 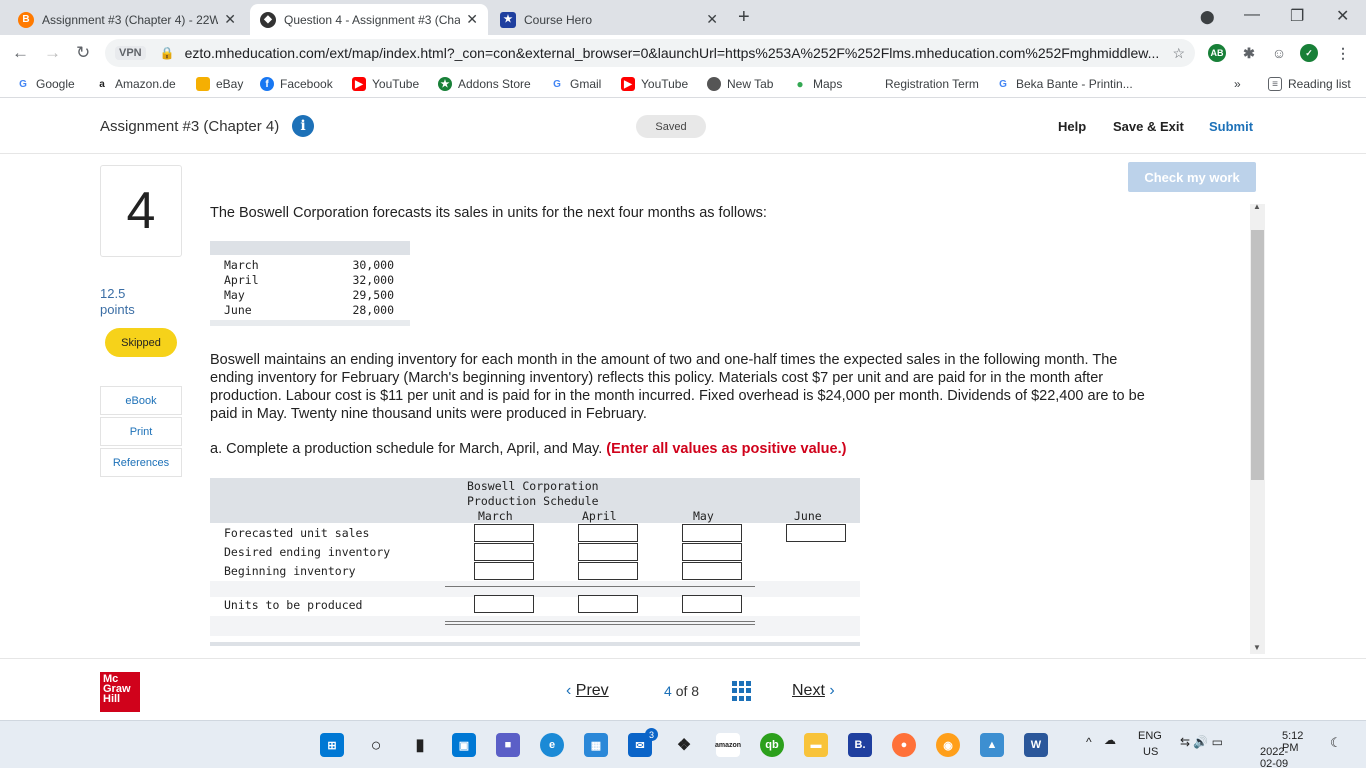 I want to click on submit-button: Submit, so click(x=1231, y=126).